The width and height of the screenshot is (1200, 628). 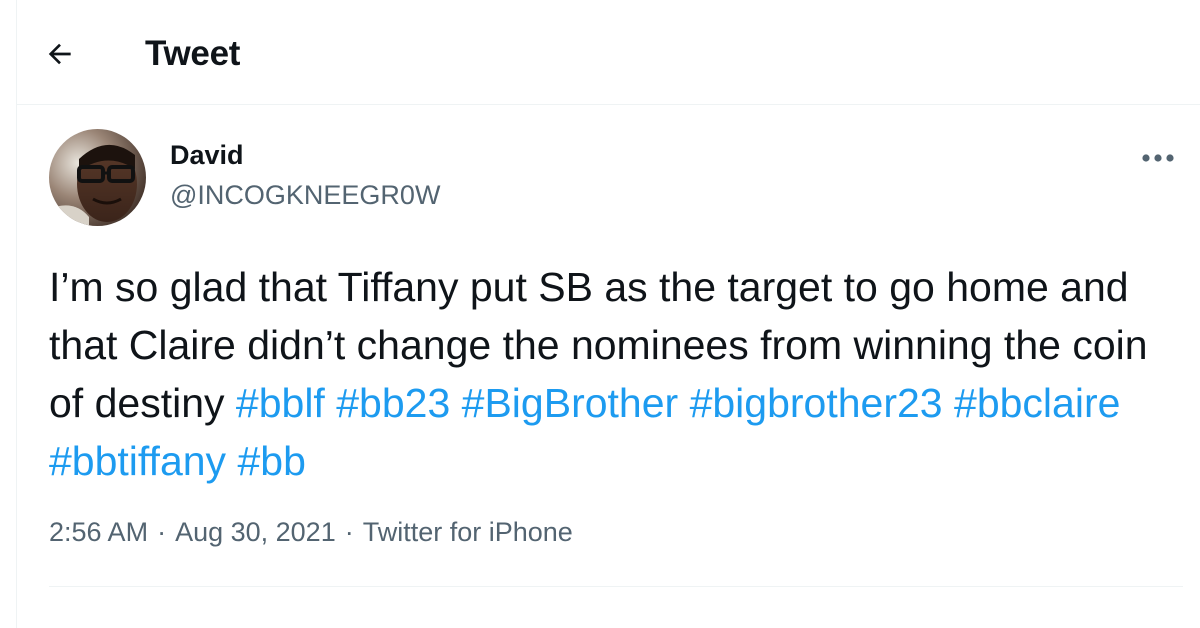 I want to click on more-button, so click(x=1158, y=158).